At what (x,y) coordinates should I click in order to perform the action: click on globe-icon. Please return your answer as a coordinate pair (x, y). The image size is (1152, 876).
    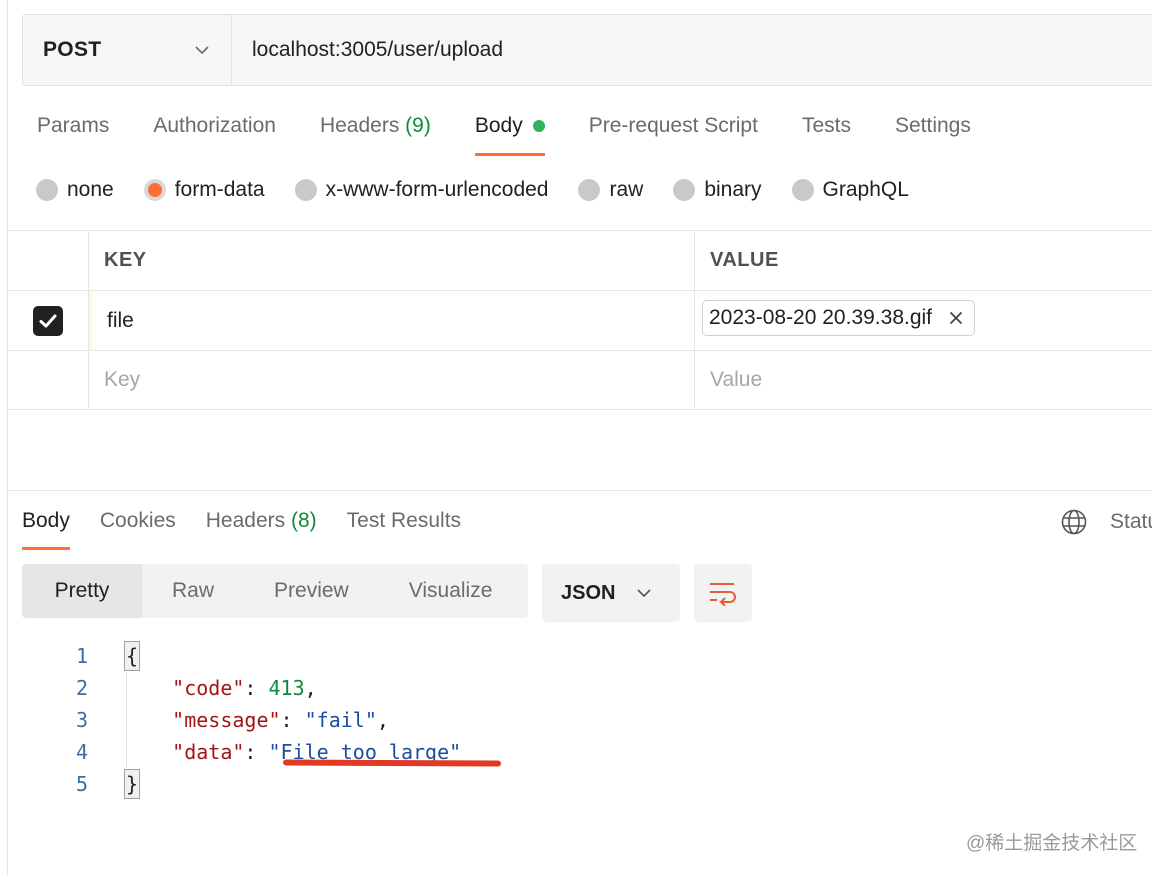
    Looking at the image, I should click on (1074, 522).